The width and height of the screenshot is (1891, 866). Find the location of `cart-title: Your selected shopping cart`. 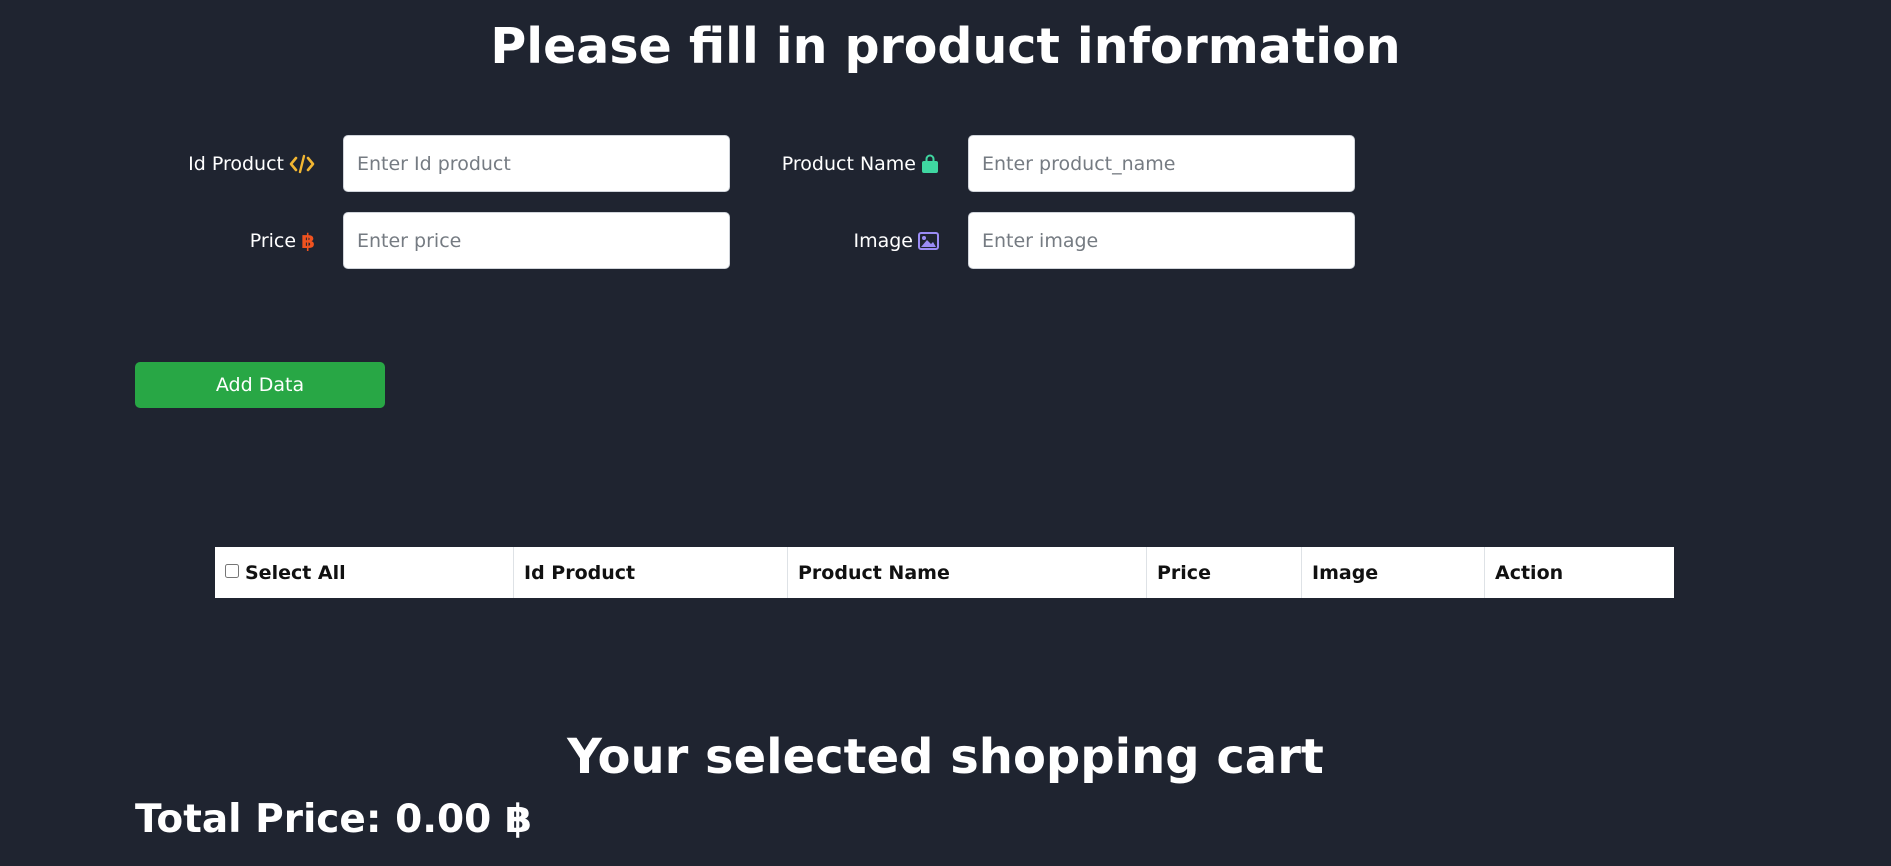

cart-title: Your selected shopping cart is located at coordinates (945, 757).